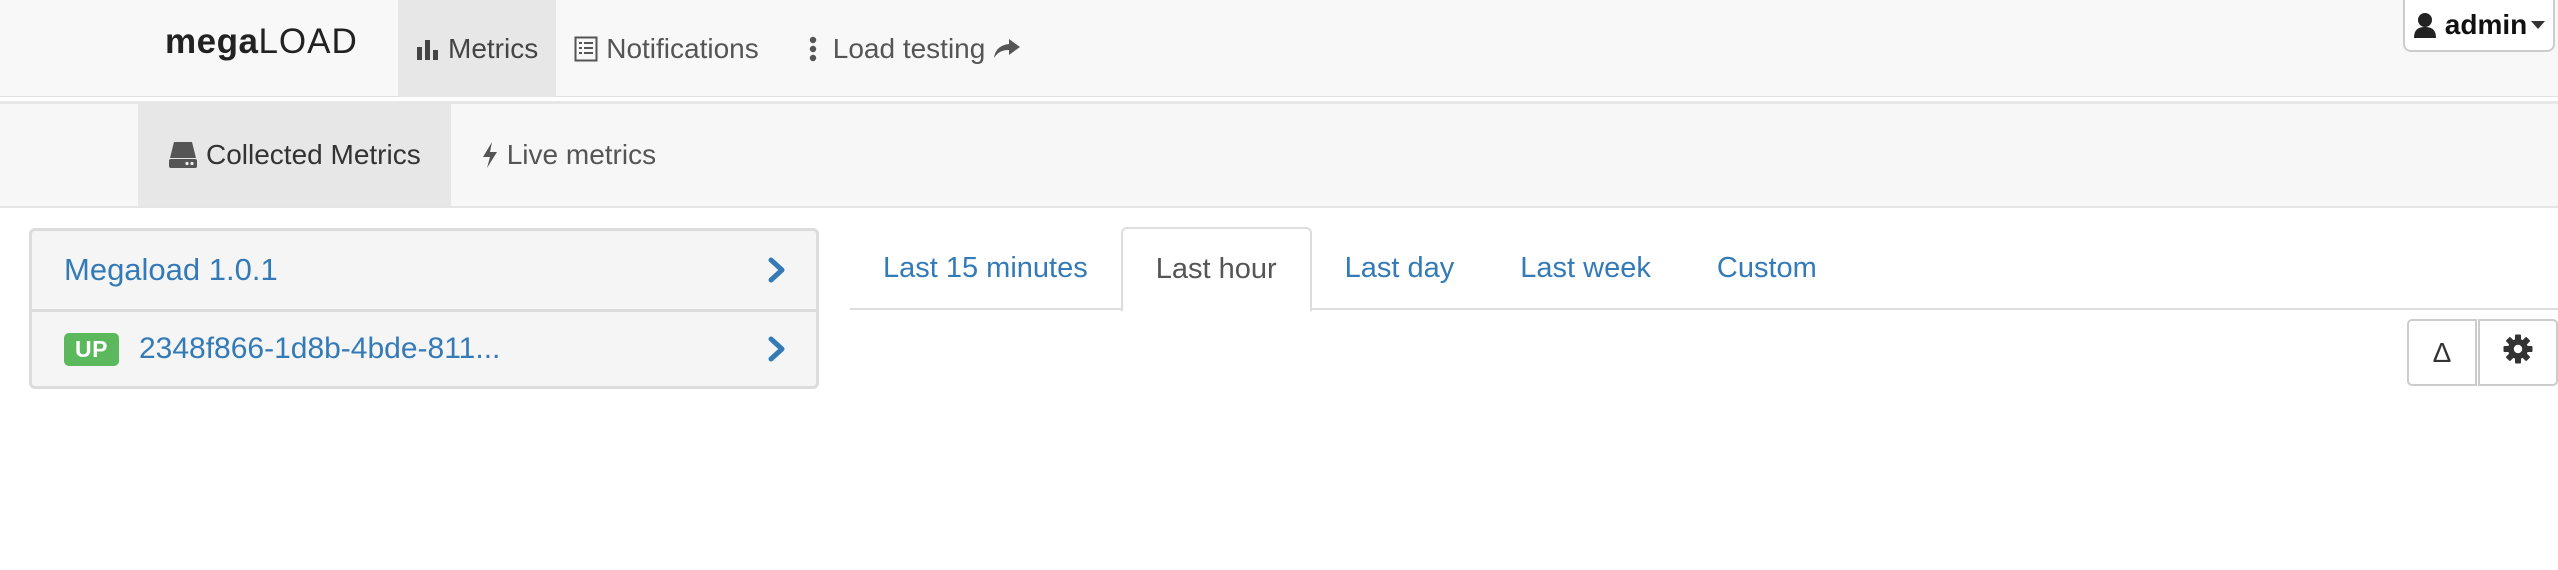 This screenshot has width=2558, height=570. I want to click on nav-notifications-label: Notifications, so click(682, 48).